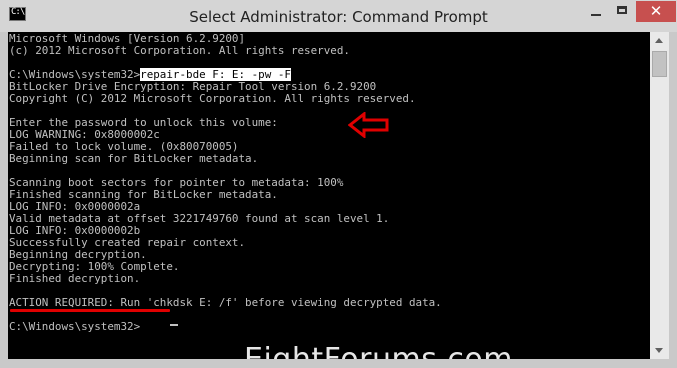  I want to click on minimize-button, so click(596, 11).